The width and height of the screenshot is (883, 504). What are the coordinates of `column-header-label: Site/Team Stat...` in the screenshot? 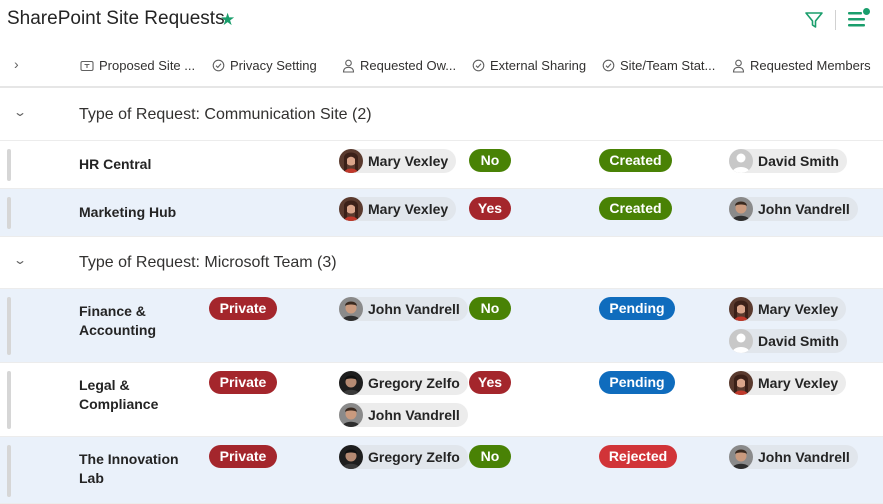 It's located at (668, 65).